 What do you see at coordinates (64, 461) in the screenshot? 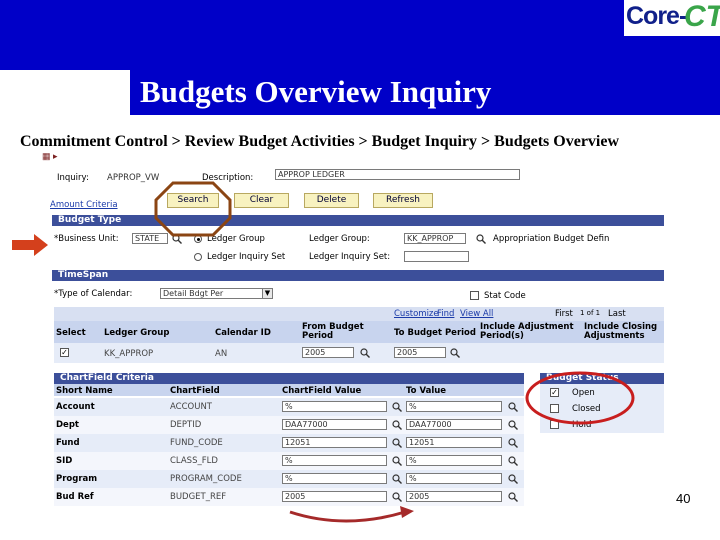
I see `chartfield-short-name: SID` at bounding box center [64, 461].